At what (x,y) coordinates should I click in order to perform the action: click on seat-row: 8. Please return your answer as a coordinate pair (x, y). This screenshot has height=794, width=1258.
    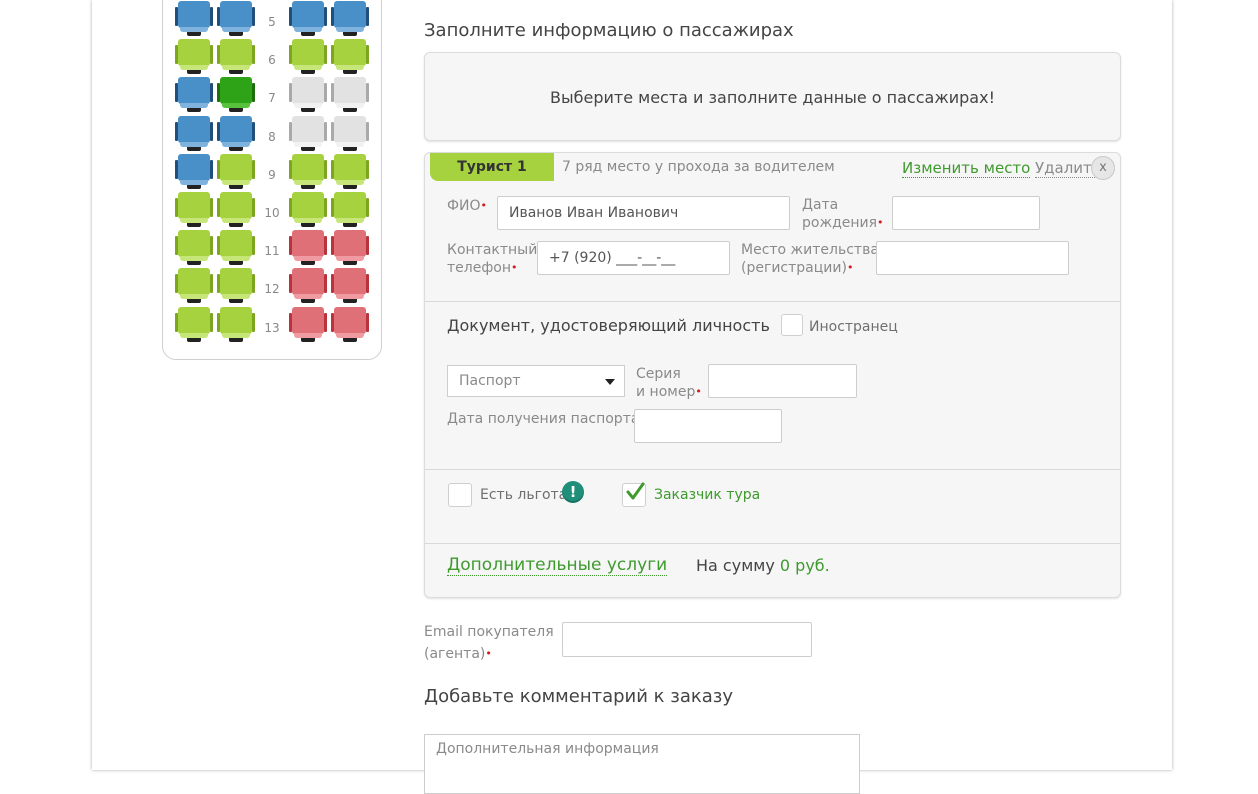
    Looking at the image, I should click on (272, 133).